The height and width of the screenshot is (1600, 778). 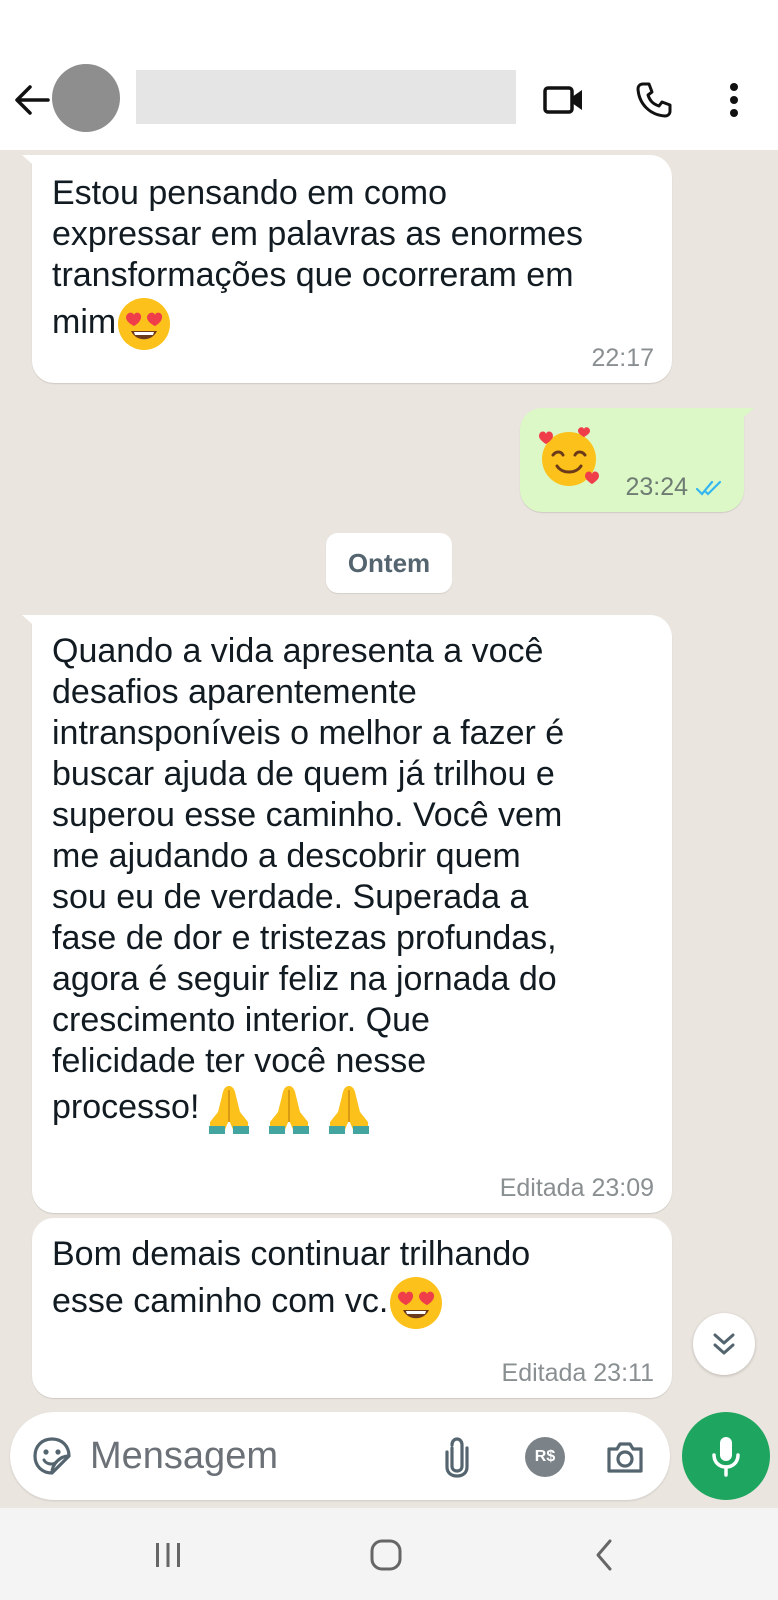 I want to click on date-divider: Ontem, so click(x=389, y=563).